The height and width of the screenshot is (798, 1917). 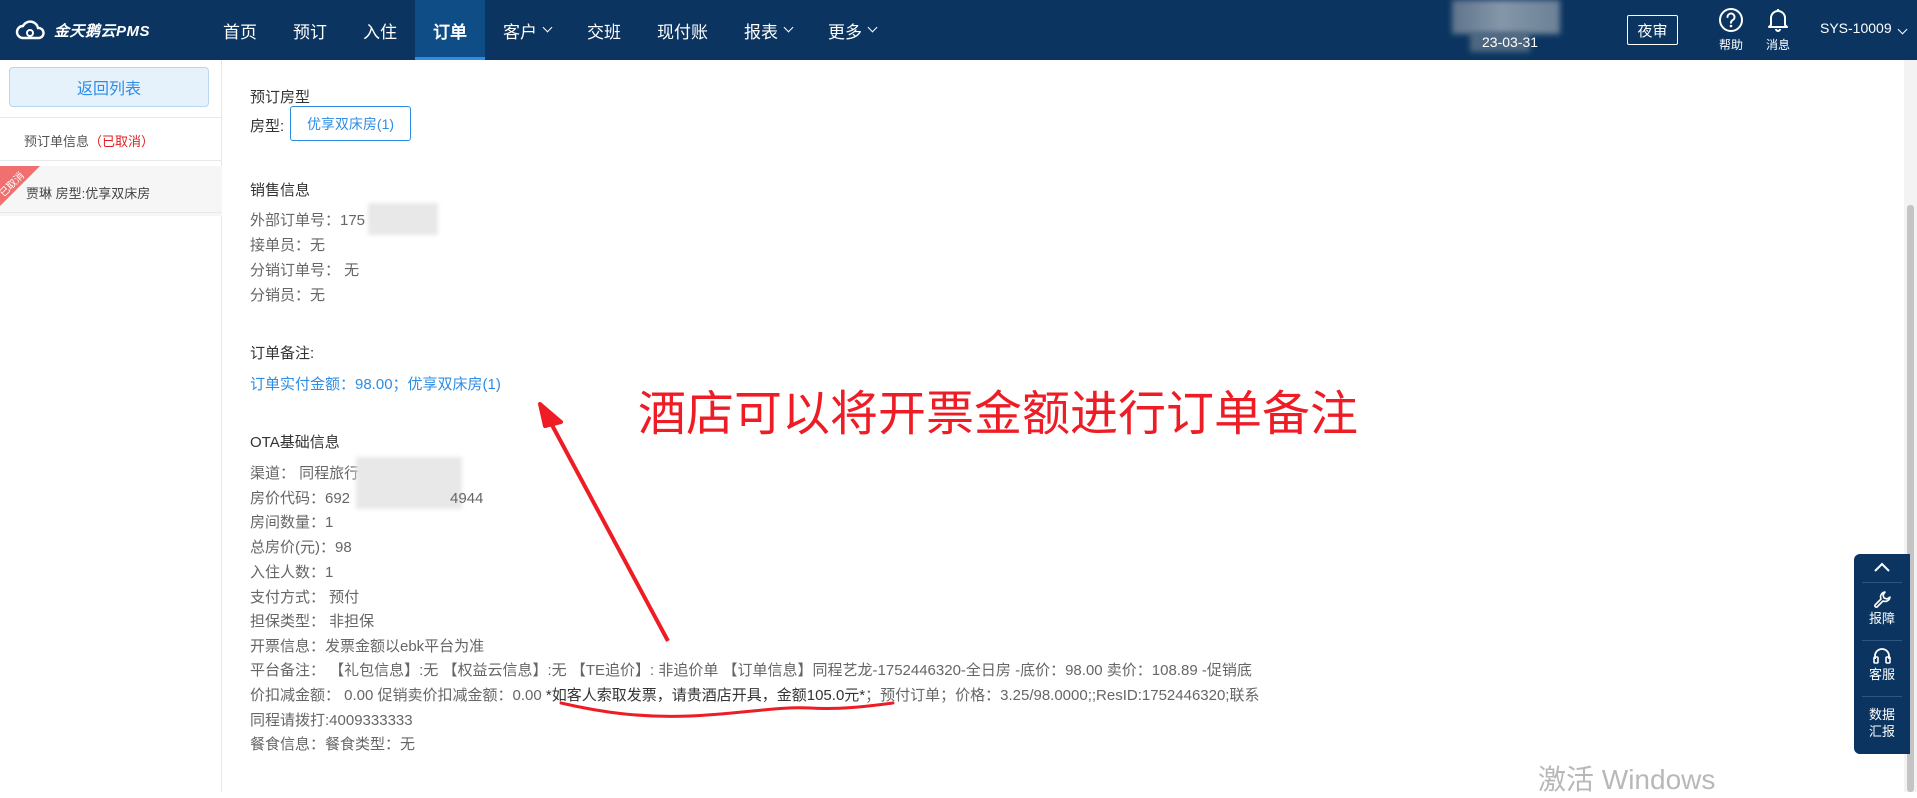 I want to click on ota-rate-code: 房价代码：692 4944, so click(x=366, y=497).